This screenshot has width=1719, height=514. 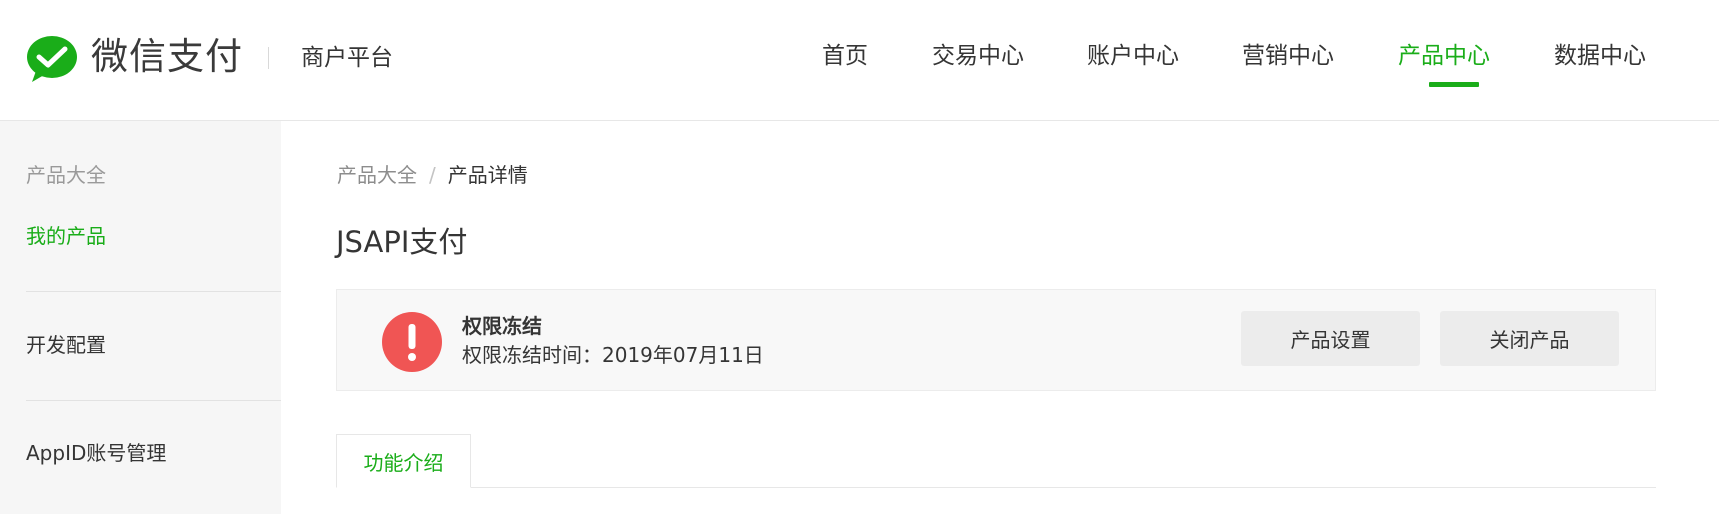 I want to click on breadcrumb-current: 产品详情, so click(x=487, y=175).